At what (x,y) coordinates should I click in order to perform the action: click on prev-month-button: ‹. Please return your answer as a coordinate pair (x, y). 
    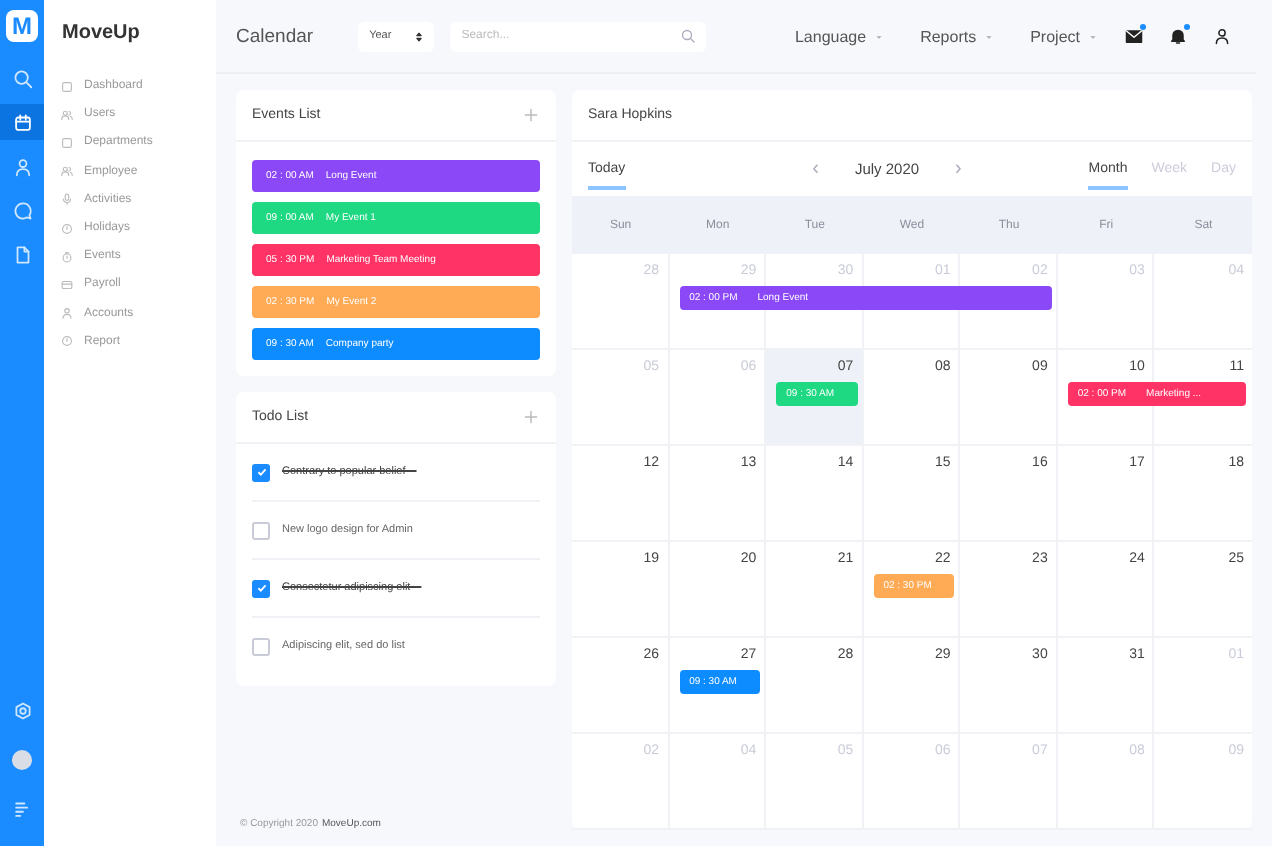
    Looking at the image, I should click on (815, 169).